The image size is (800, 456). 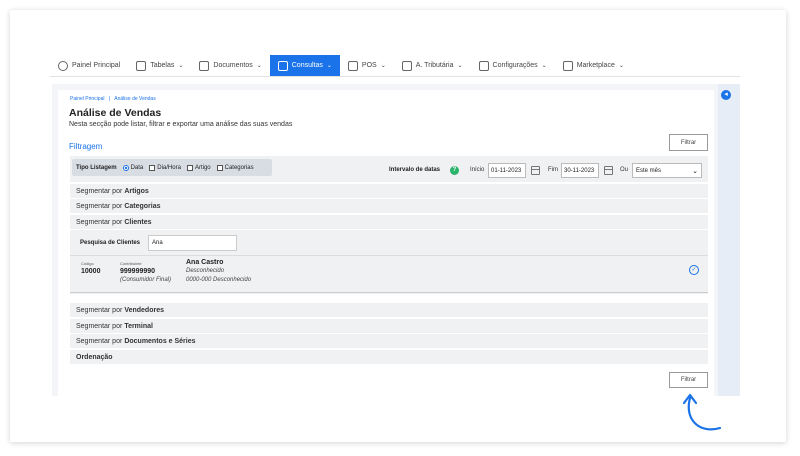 What do you see at coordinates (160, 341) in the screenshot?
I see `segment-name: Documentos e Séries` at bounding box center [160, 341].